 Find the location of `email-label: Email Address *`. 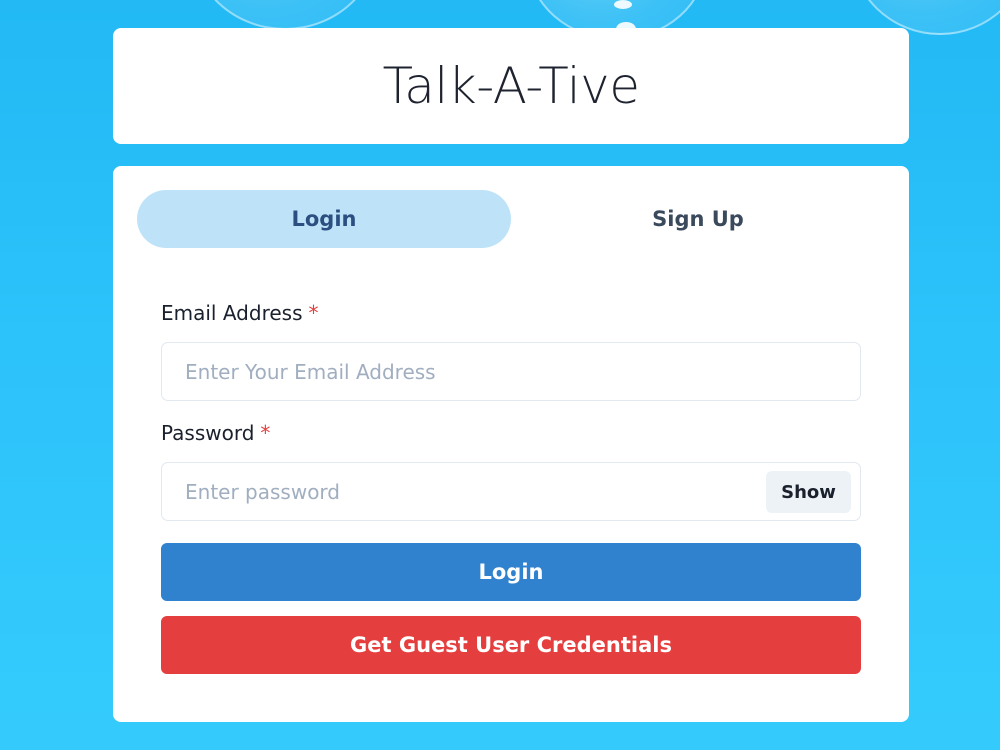

email-label: Email Address * is located at coordinates (240, 313).